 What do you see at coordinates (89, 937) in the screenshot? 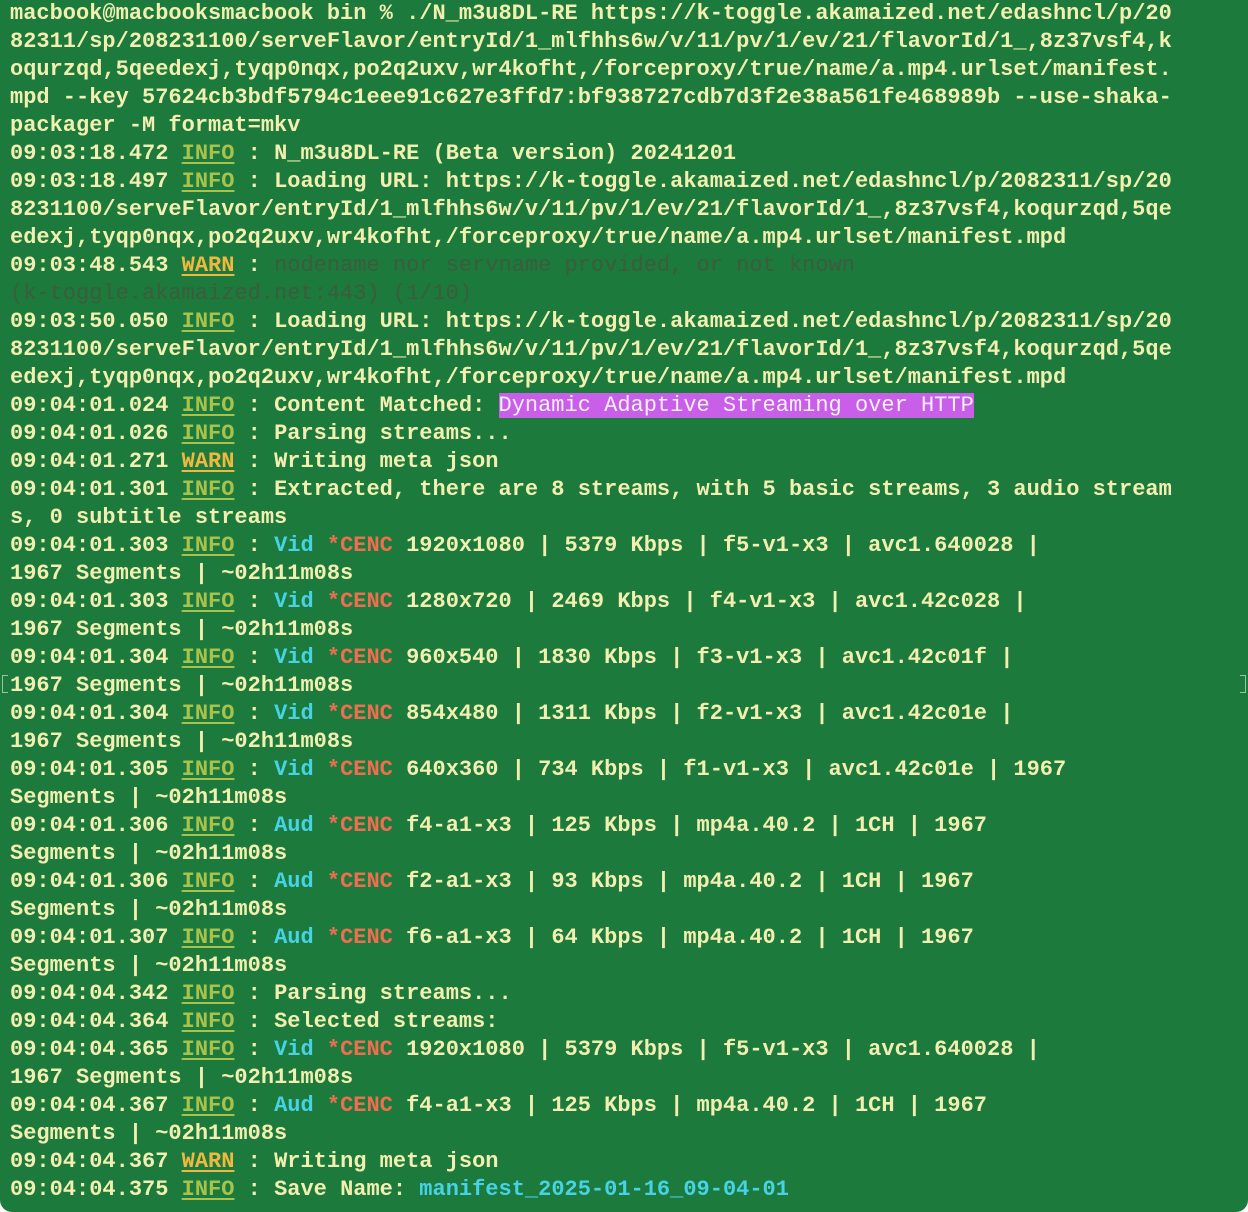
I see `log-timestamp: 09:04:01.307` at bounding box center [89, 937].